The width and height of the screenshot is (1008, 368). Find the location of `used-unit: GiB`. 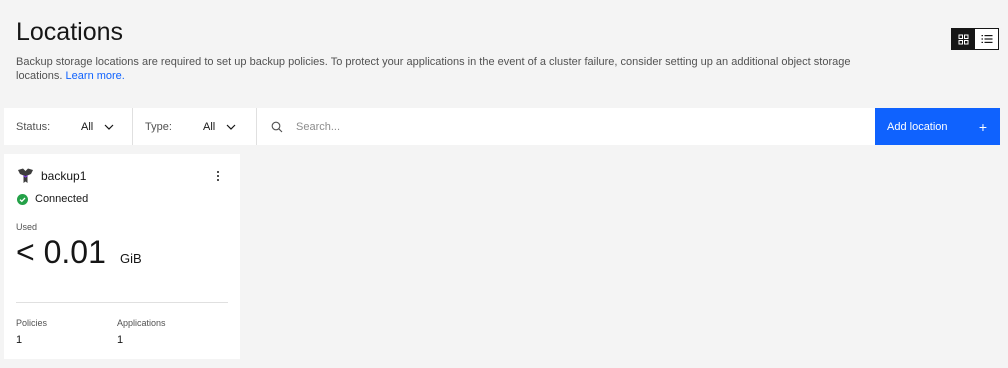

used-unit: GiB is located at coordinates (131, 258).